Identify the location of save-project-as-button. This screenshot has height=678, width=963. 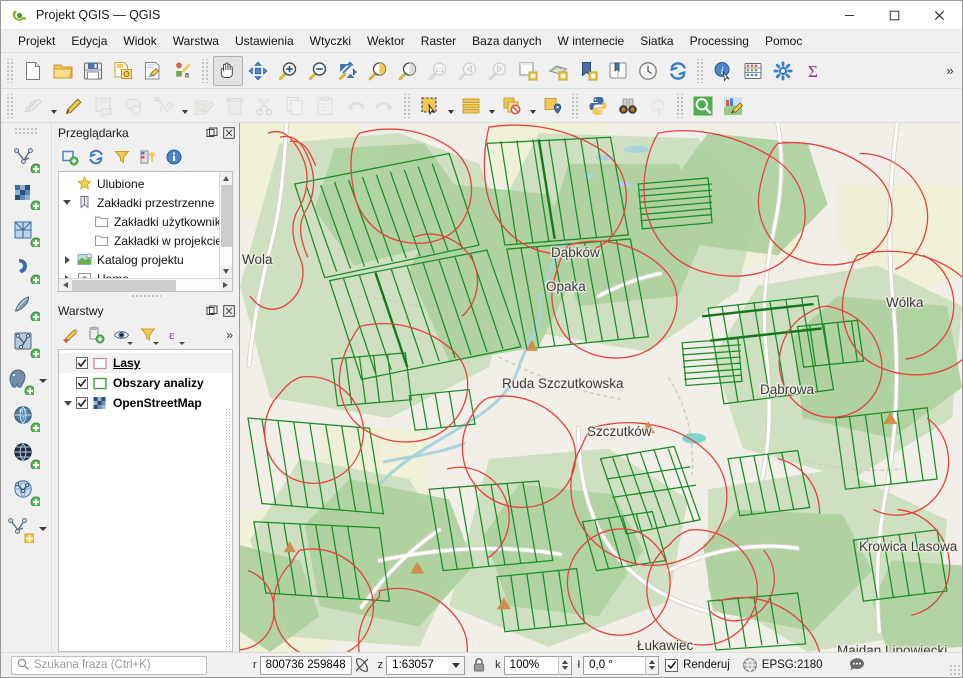
(123, 71).